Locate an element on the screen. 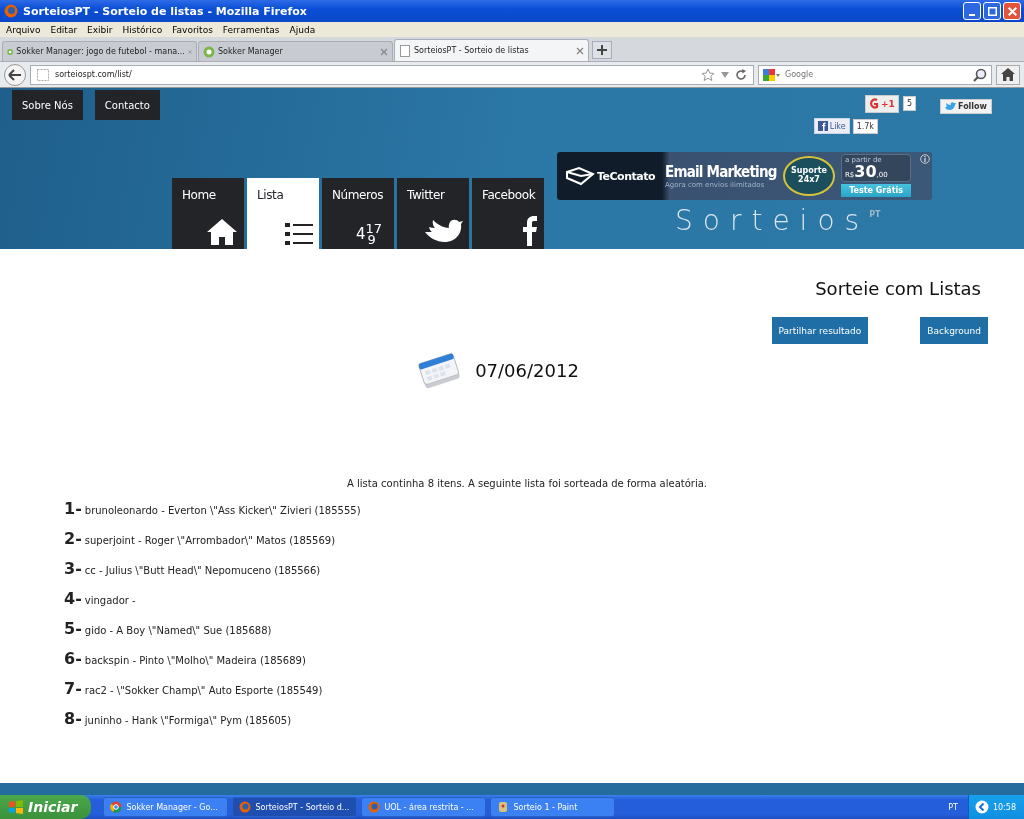  close-button is located at coordinates (1012, 11).